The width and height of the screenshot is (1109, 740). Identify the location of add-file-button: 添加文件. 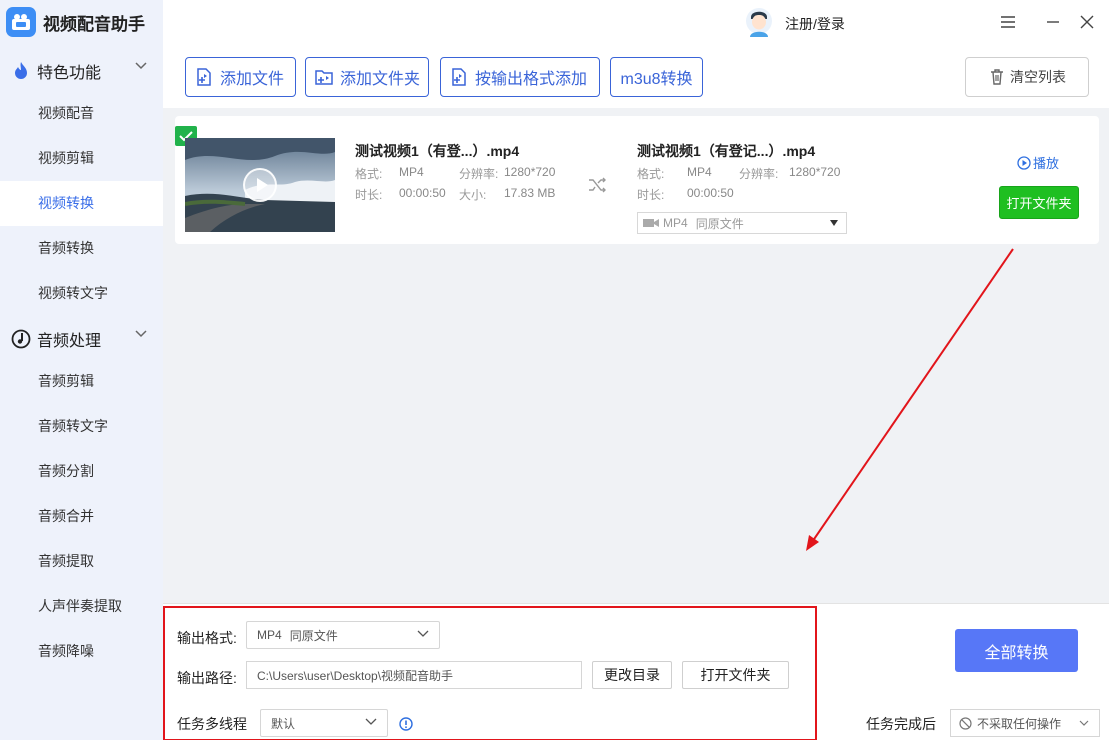
(240, 77).